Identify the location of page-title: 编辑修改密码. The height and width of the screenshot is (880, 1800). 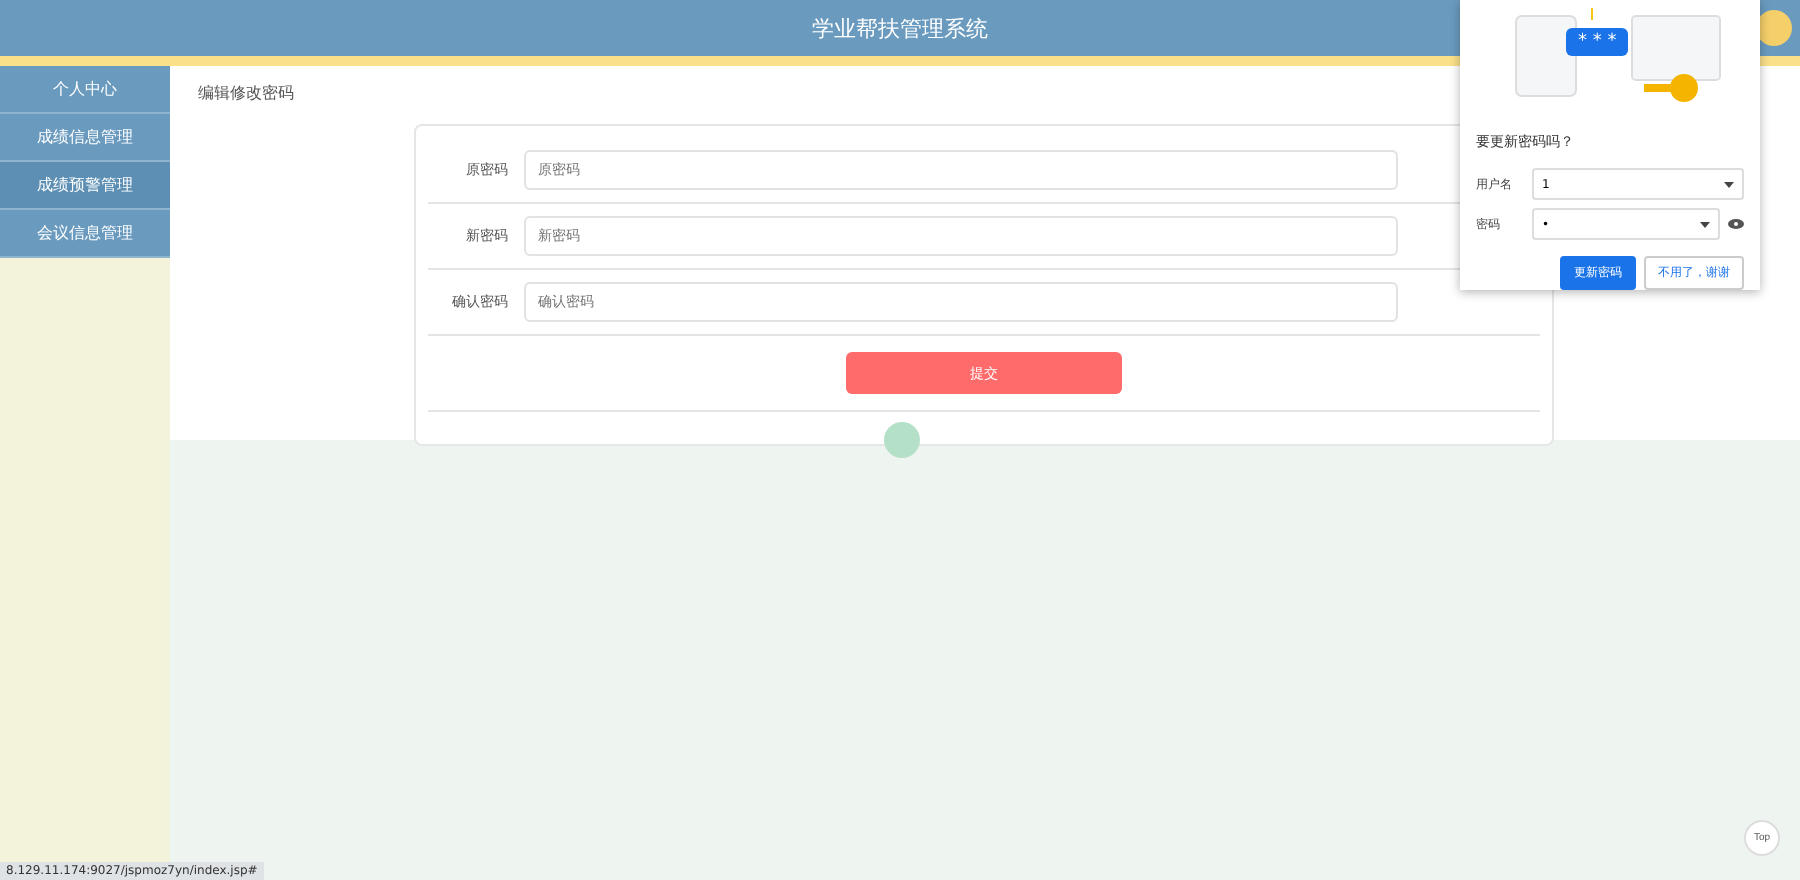
(246, 93).